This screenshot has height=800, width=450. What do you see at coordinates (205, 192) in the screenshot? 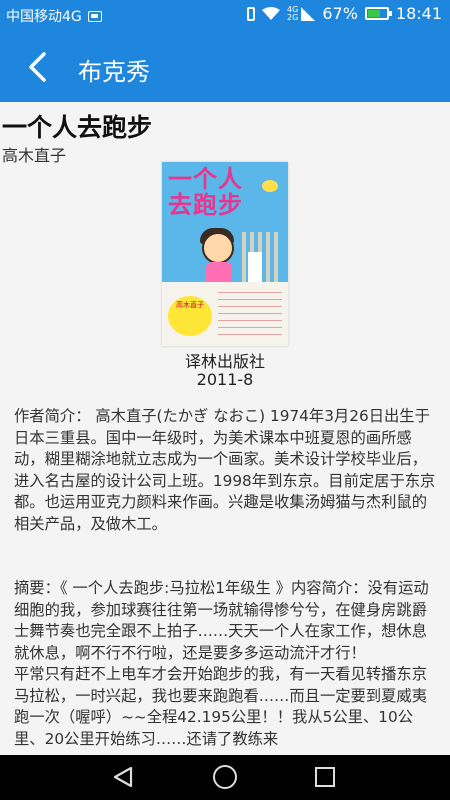
I see `cover-title: 一个人 去跑步` at bounding box center [205, 192].